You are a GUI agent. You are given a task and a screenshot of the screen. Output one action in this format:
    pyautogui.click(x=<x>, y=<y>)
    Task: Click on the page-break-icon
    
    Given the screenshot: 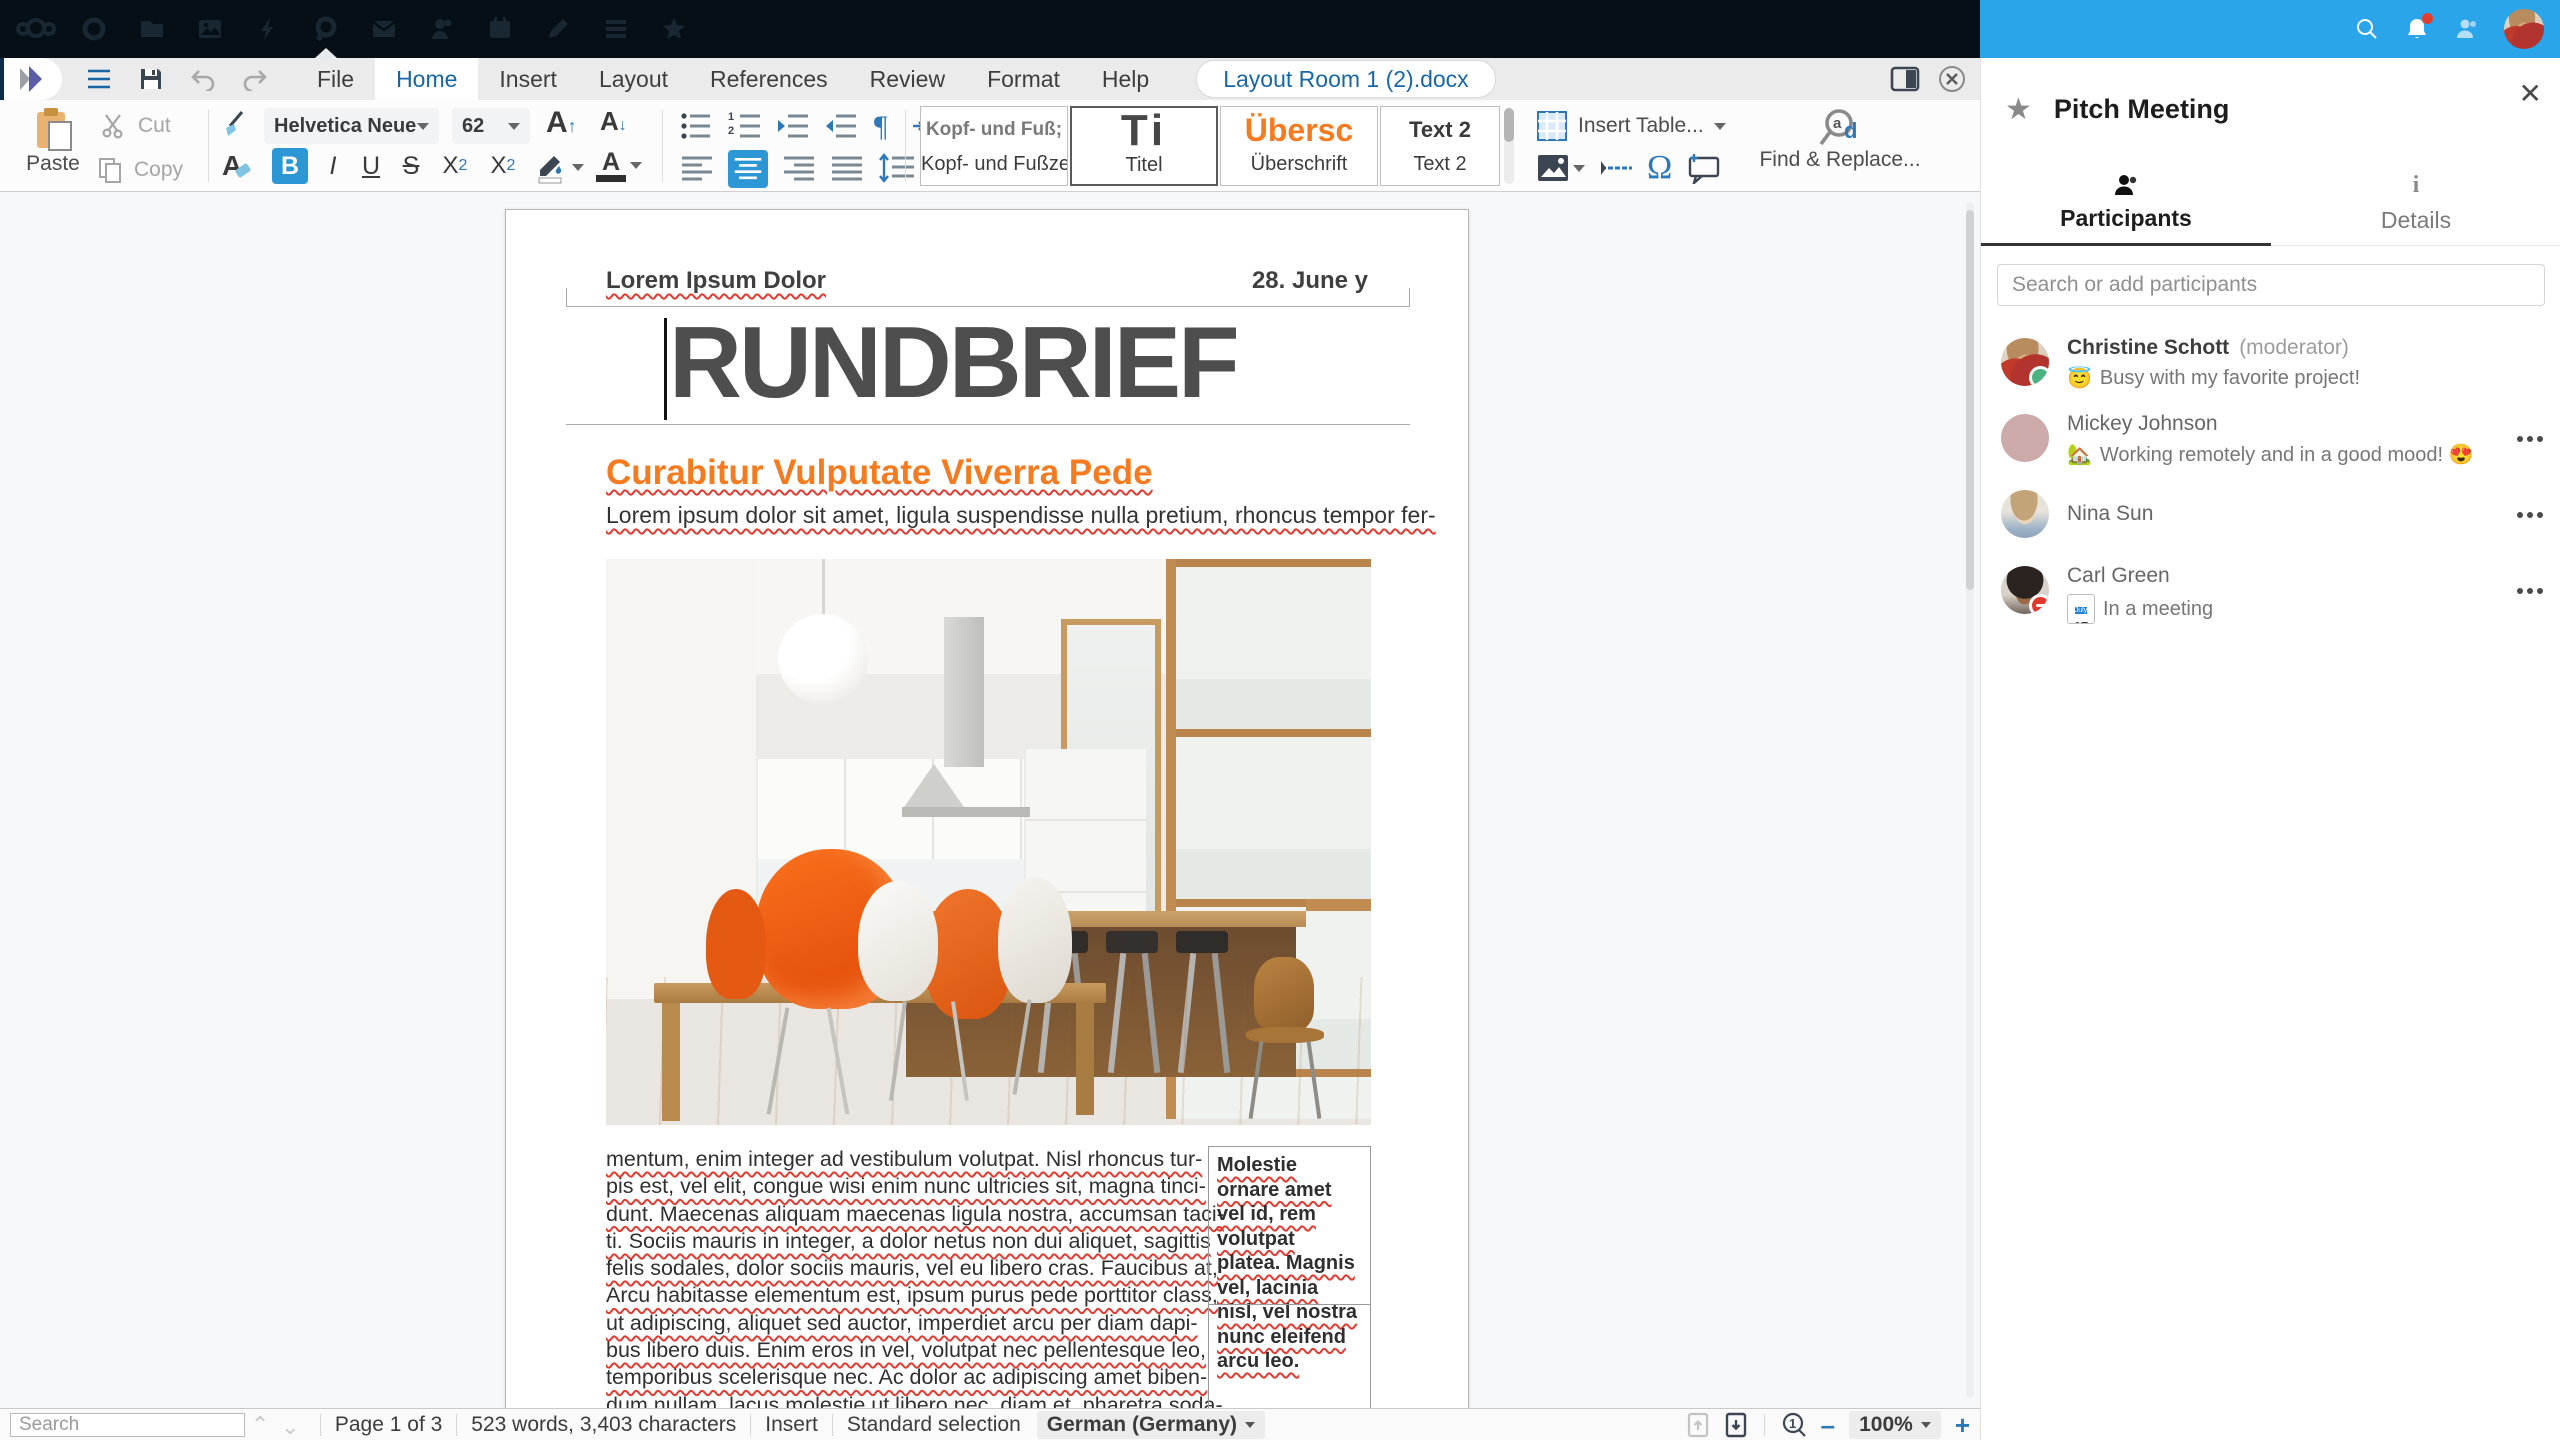 What is the action you would take?
    pyautogui.click(x=1616, y=168)
    